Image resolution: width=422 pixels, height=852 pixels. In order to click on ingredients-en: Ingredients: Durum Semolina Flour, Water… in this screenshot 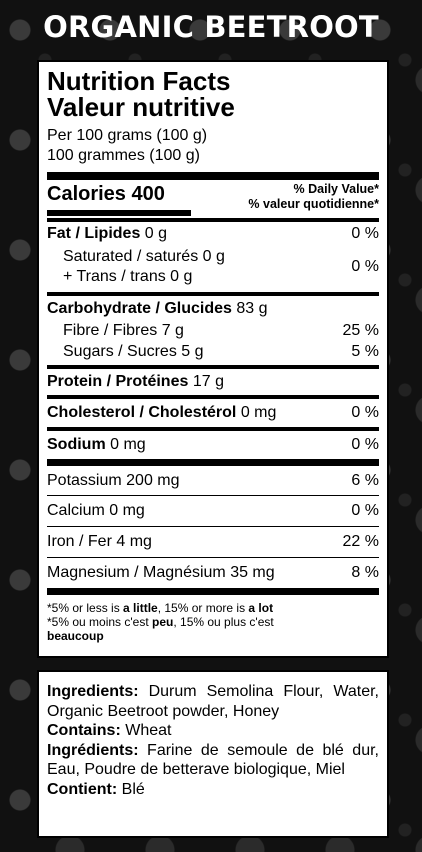, I will do `click(213, 701)`.